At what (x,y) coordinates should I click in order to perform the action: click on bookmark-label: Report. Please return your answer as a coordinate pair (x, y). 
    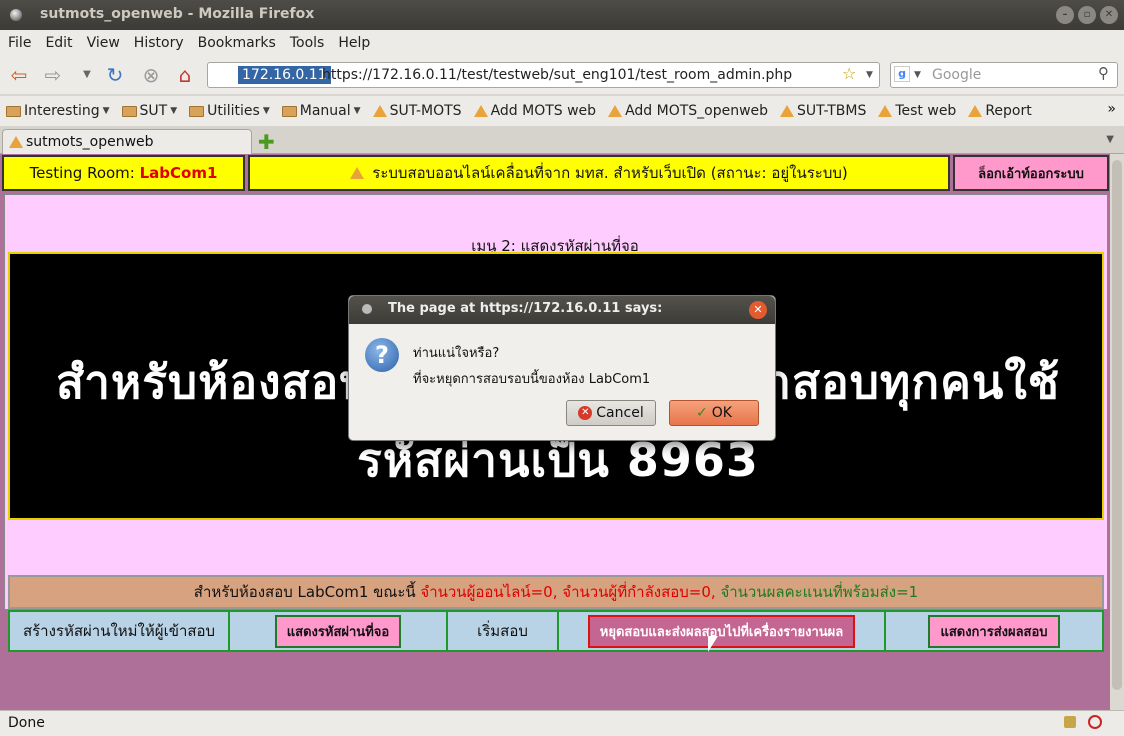
    Looking at the image, I should click on (1008, 111).